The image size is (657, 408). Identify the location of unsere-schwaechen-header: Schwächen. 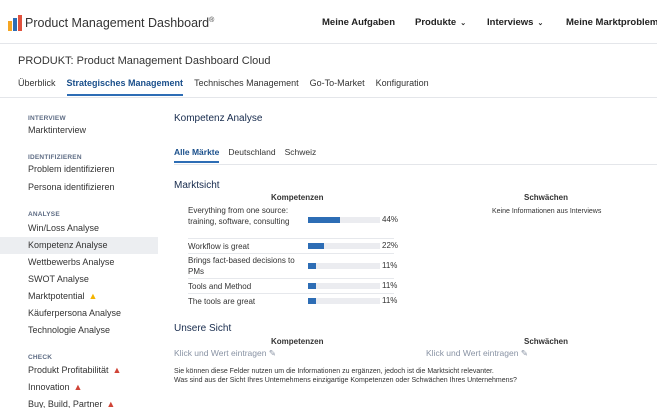
(546, 341).